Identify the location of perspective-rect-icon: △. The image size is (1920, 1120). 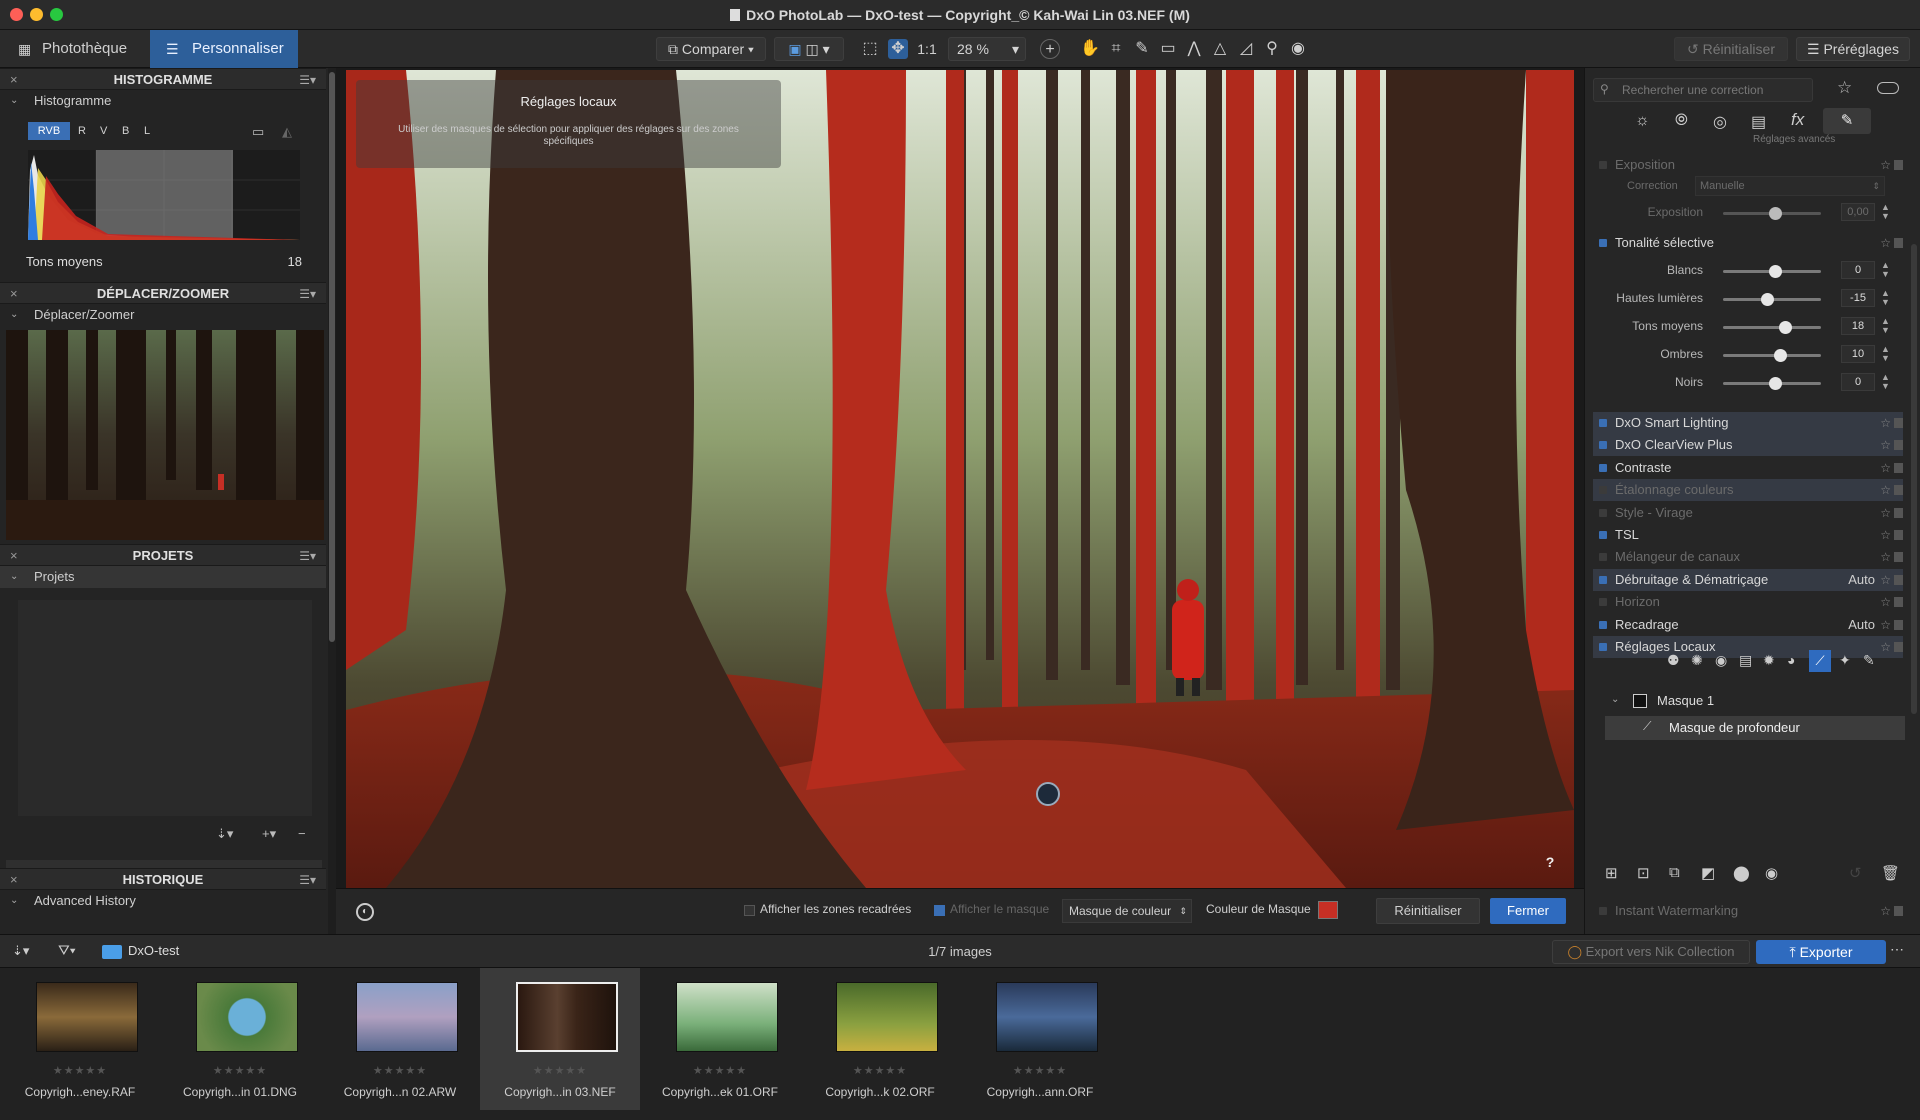
(1220, 49).